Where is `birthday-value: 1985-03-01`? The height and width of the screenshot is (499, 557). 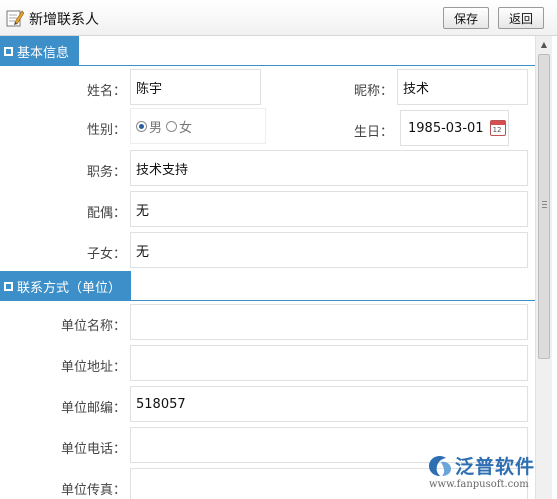
birthday-value: 1985-03-01 is located at coordinates (446, 128).